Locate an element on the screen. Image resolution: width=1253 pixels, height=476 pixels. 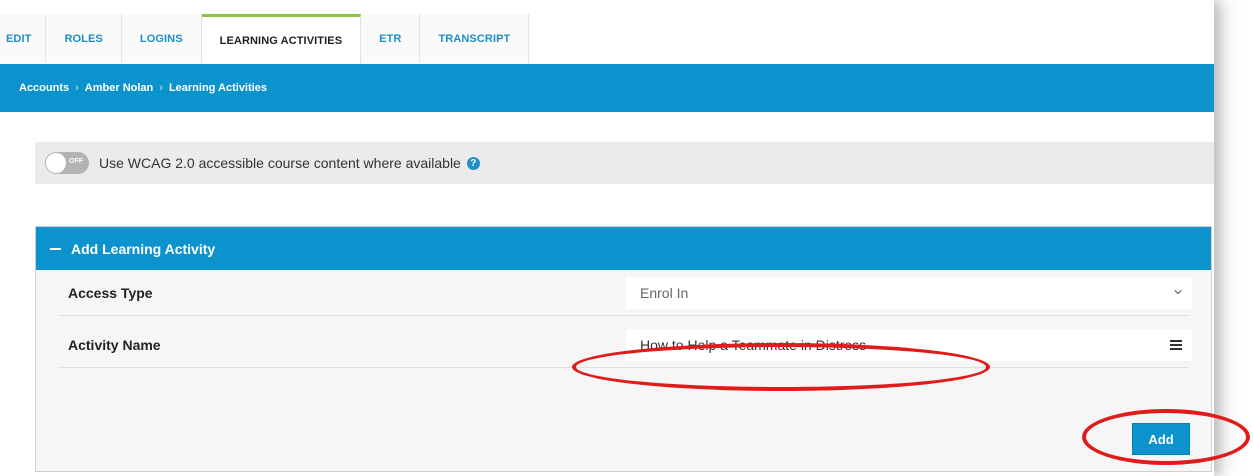
tab-logins: LOGINS is located at coordinates (161, 38).